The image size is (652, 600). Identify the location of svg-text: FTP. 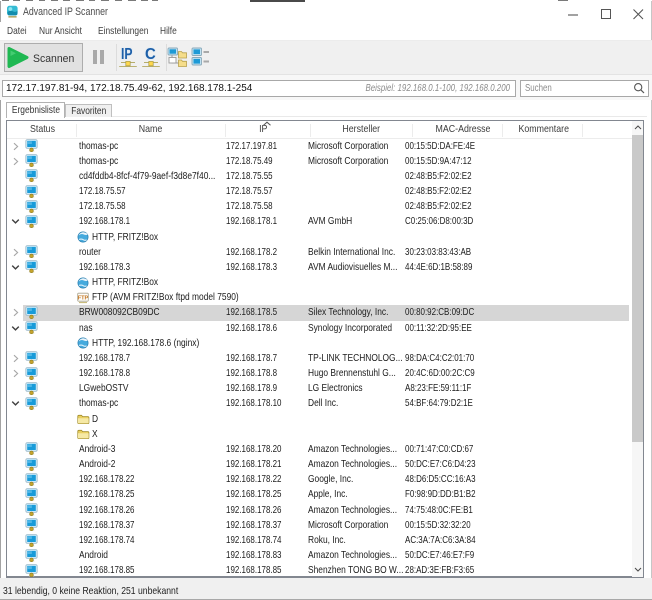
(83, 298).